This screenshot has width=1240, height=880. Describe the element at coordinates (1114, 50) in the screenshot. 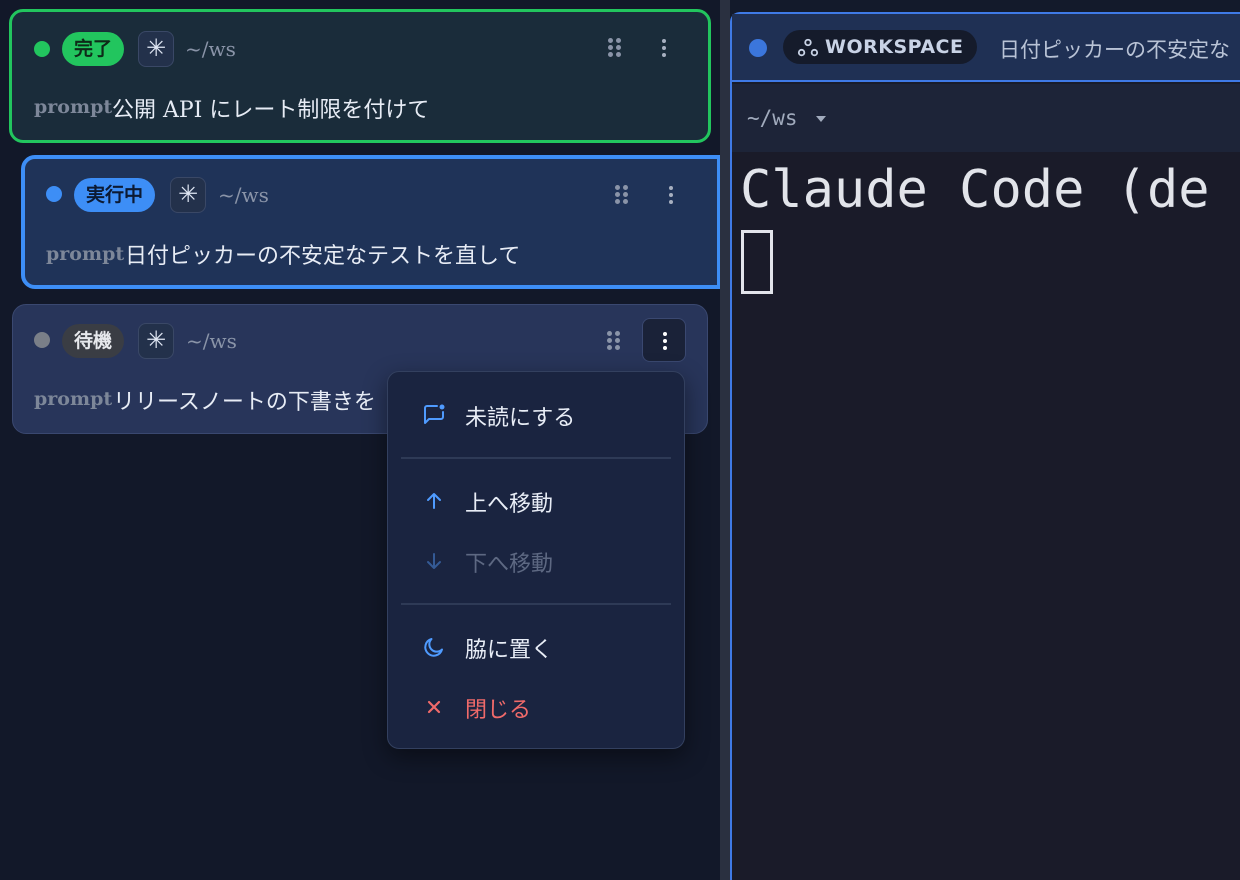

I see `tab-title: 日付ピッカーの不安定な` at that location.